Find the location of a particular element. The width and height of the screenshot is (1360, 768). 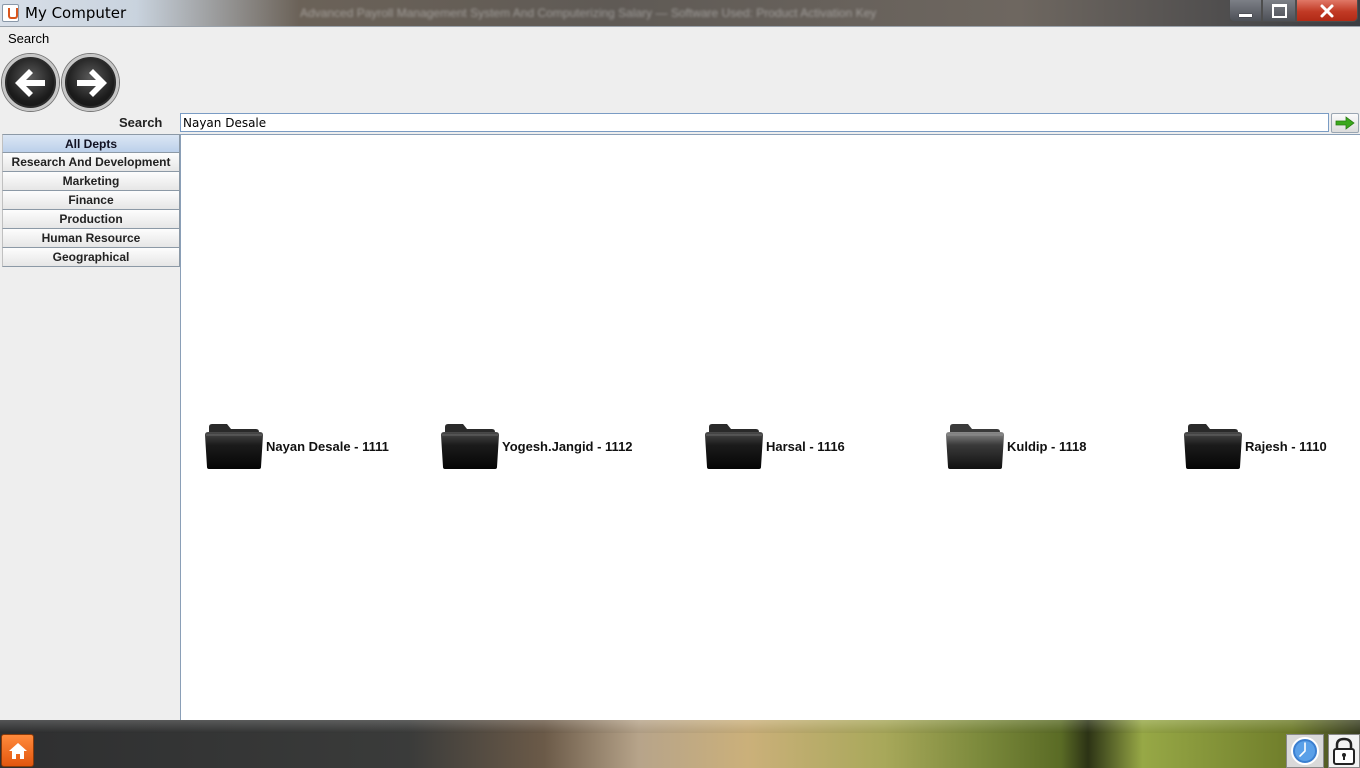

dept-tab-geographical: Geographical is located at coordinates (91, 257).